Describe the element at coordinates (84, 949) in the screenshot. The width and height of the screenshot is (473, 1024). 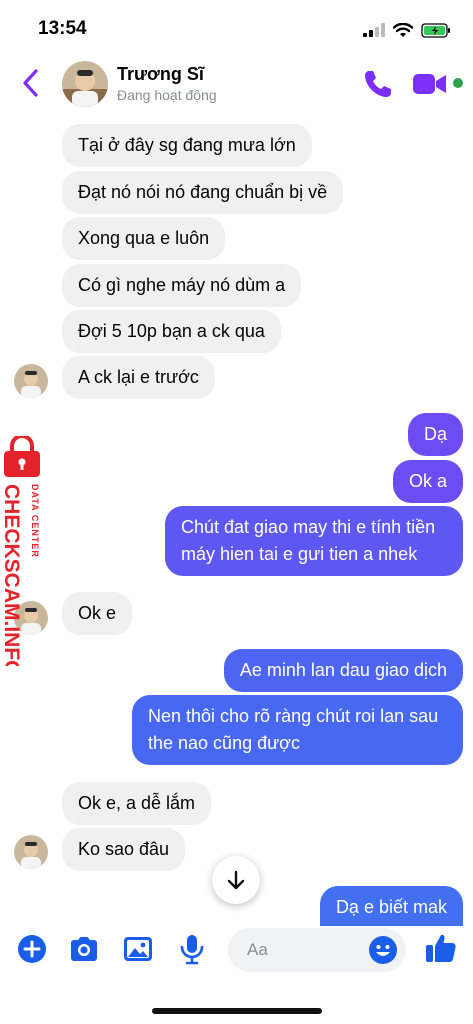
I see `camera-icon` at that location.